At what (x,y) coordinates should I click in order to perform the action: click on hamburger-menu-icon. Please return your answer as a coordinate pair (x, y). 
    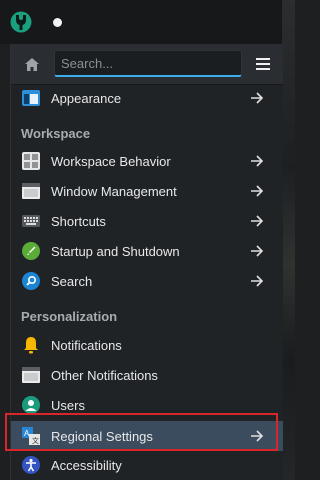
    Looking at the image, I should click on (263, 64).